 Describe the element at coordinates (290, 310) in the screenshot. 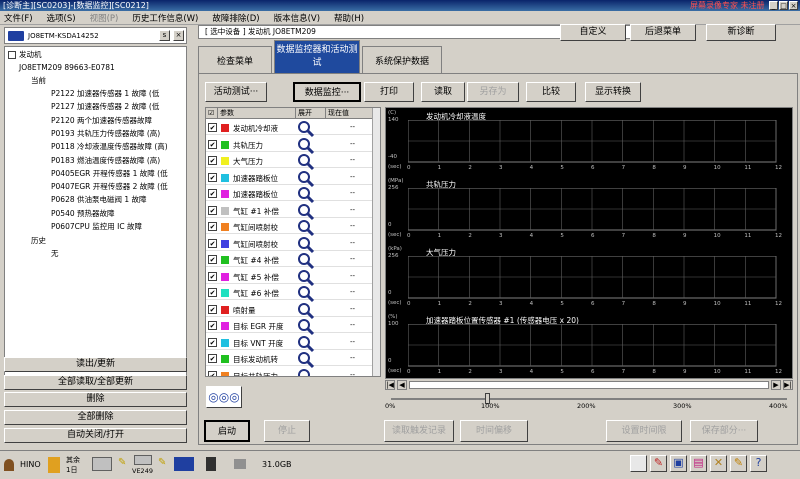

I see `param-row: ✔ 喷射量 --` at that location.